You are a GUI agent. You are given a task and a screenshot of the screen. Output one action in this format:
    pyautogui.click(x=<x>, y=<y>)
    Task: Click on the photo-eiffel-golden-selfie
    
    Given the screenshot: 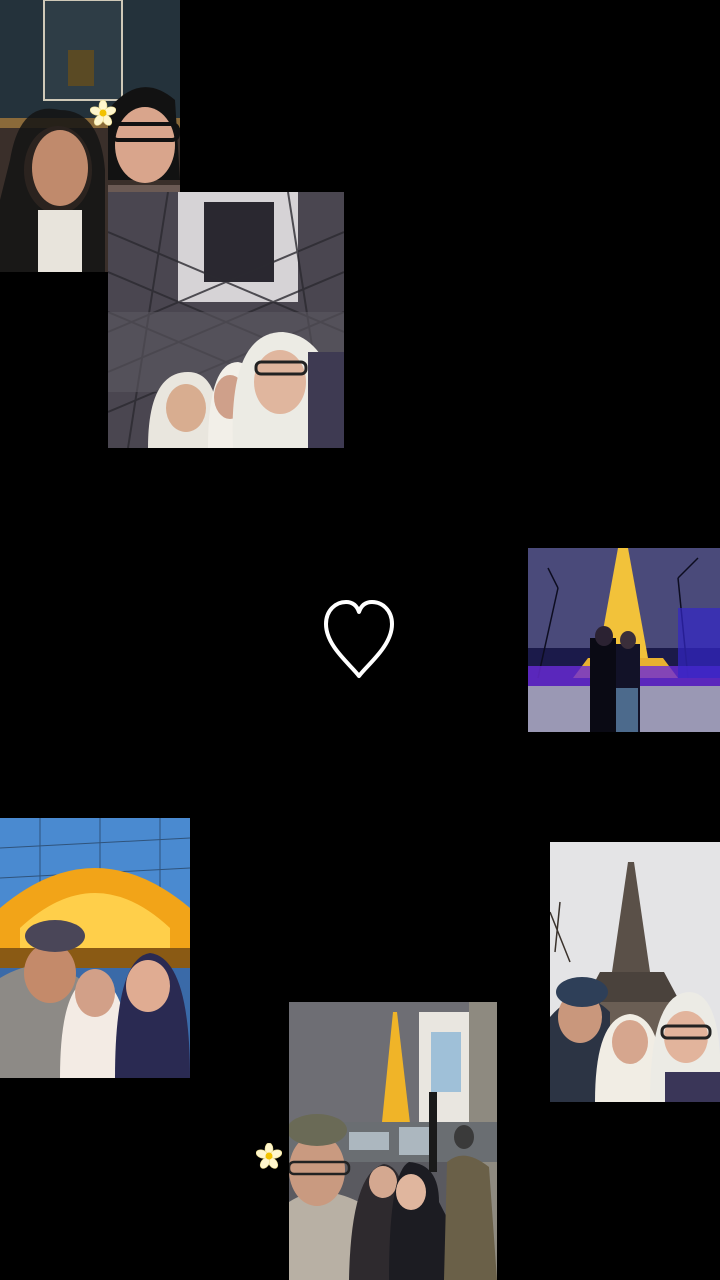 What is the action you would take?
    pyautogui.click(x=95, y=948)
    